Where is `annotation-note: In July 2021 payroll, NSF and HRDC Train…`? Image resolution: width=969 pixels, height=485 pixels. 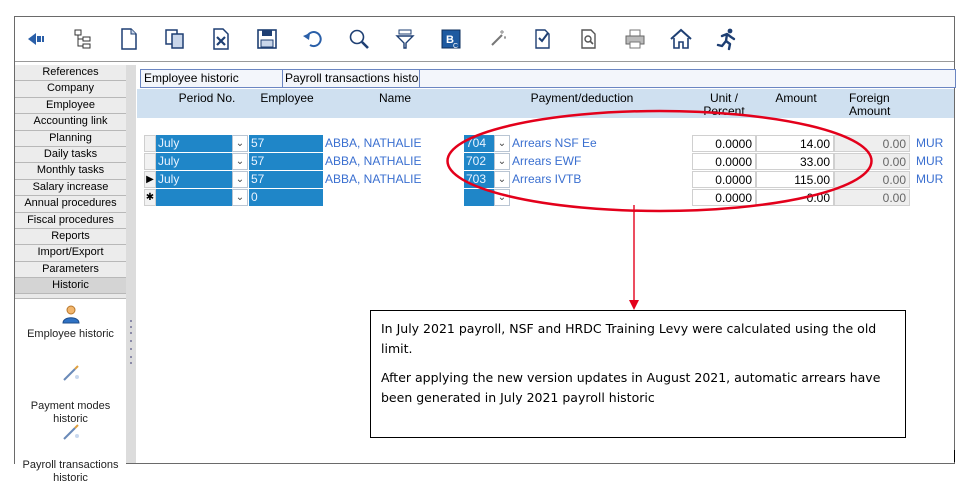 annotation-note: In July 2021 payroll, NSF and HRDC Train… is located at coordinates (638, 374).